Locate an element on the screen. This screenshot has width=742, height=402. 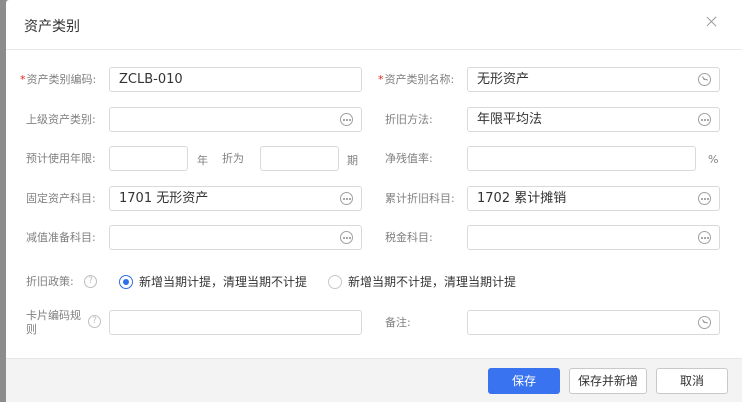
policy-option-1: 新增当期计提，清理当期不计提 is located at coordinates (213, 281).